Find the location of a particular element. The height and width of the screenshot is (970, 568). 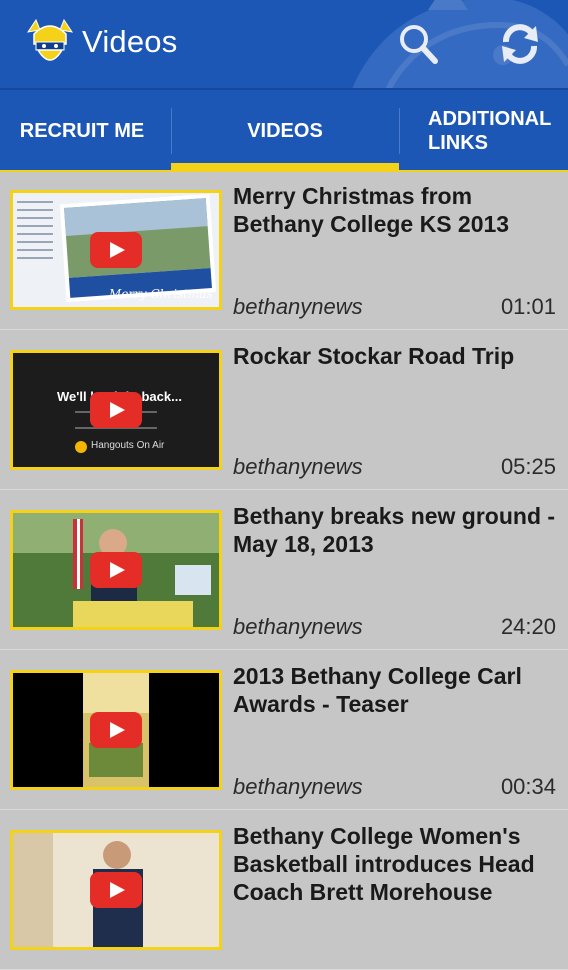

video-duration: 00:34 is located at coordinates (528, 786).